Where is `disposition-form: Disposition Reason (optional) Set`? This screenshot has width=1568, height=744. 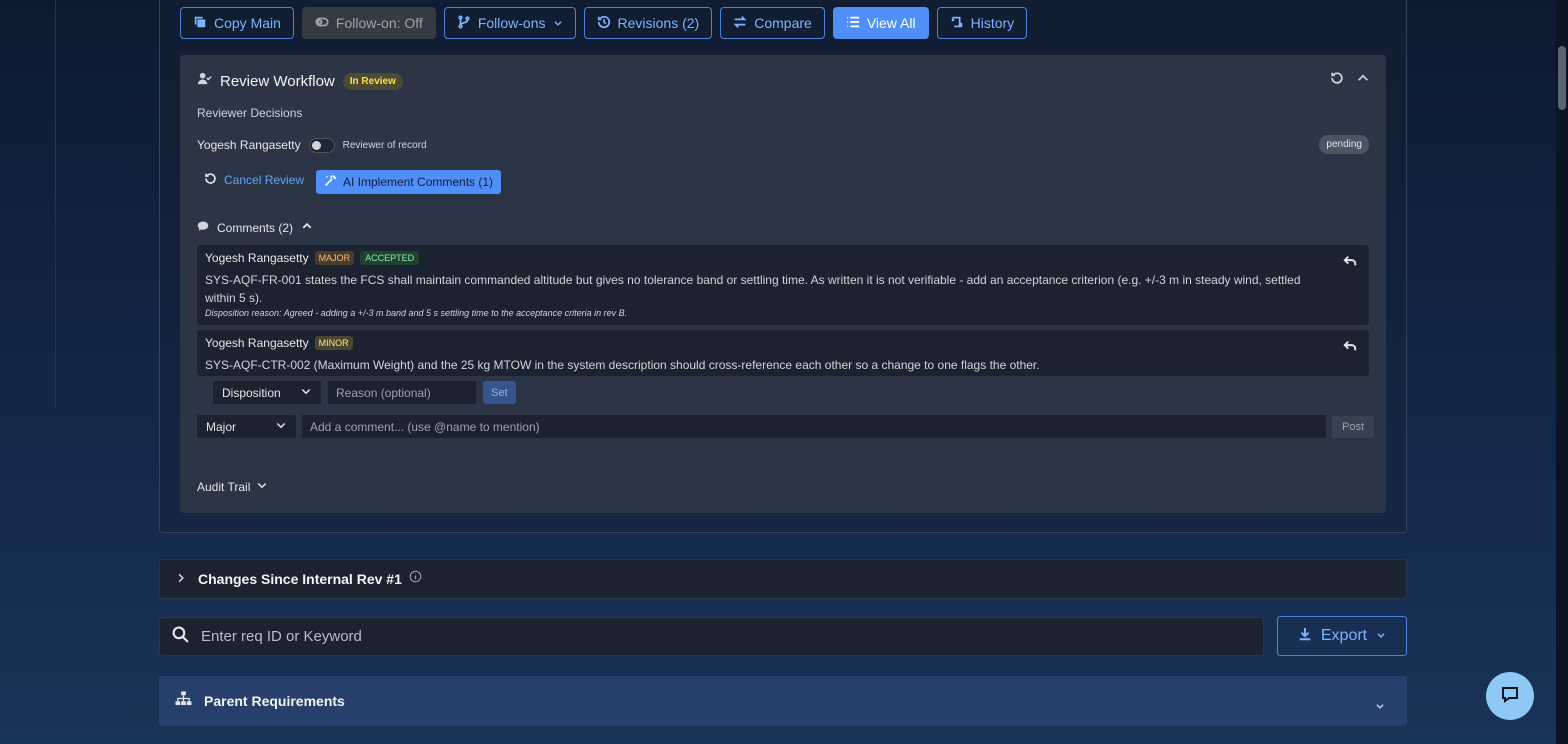
disposition-form: Disposition Reason (optional) Set is located at coordinates (364, 392).